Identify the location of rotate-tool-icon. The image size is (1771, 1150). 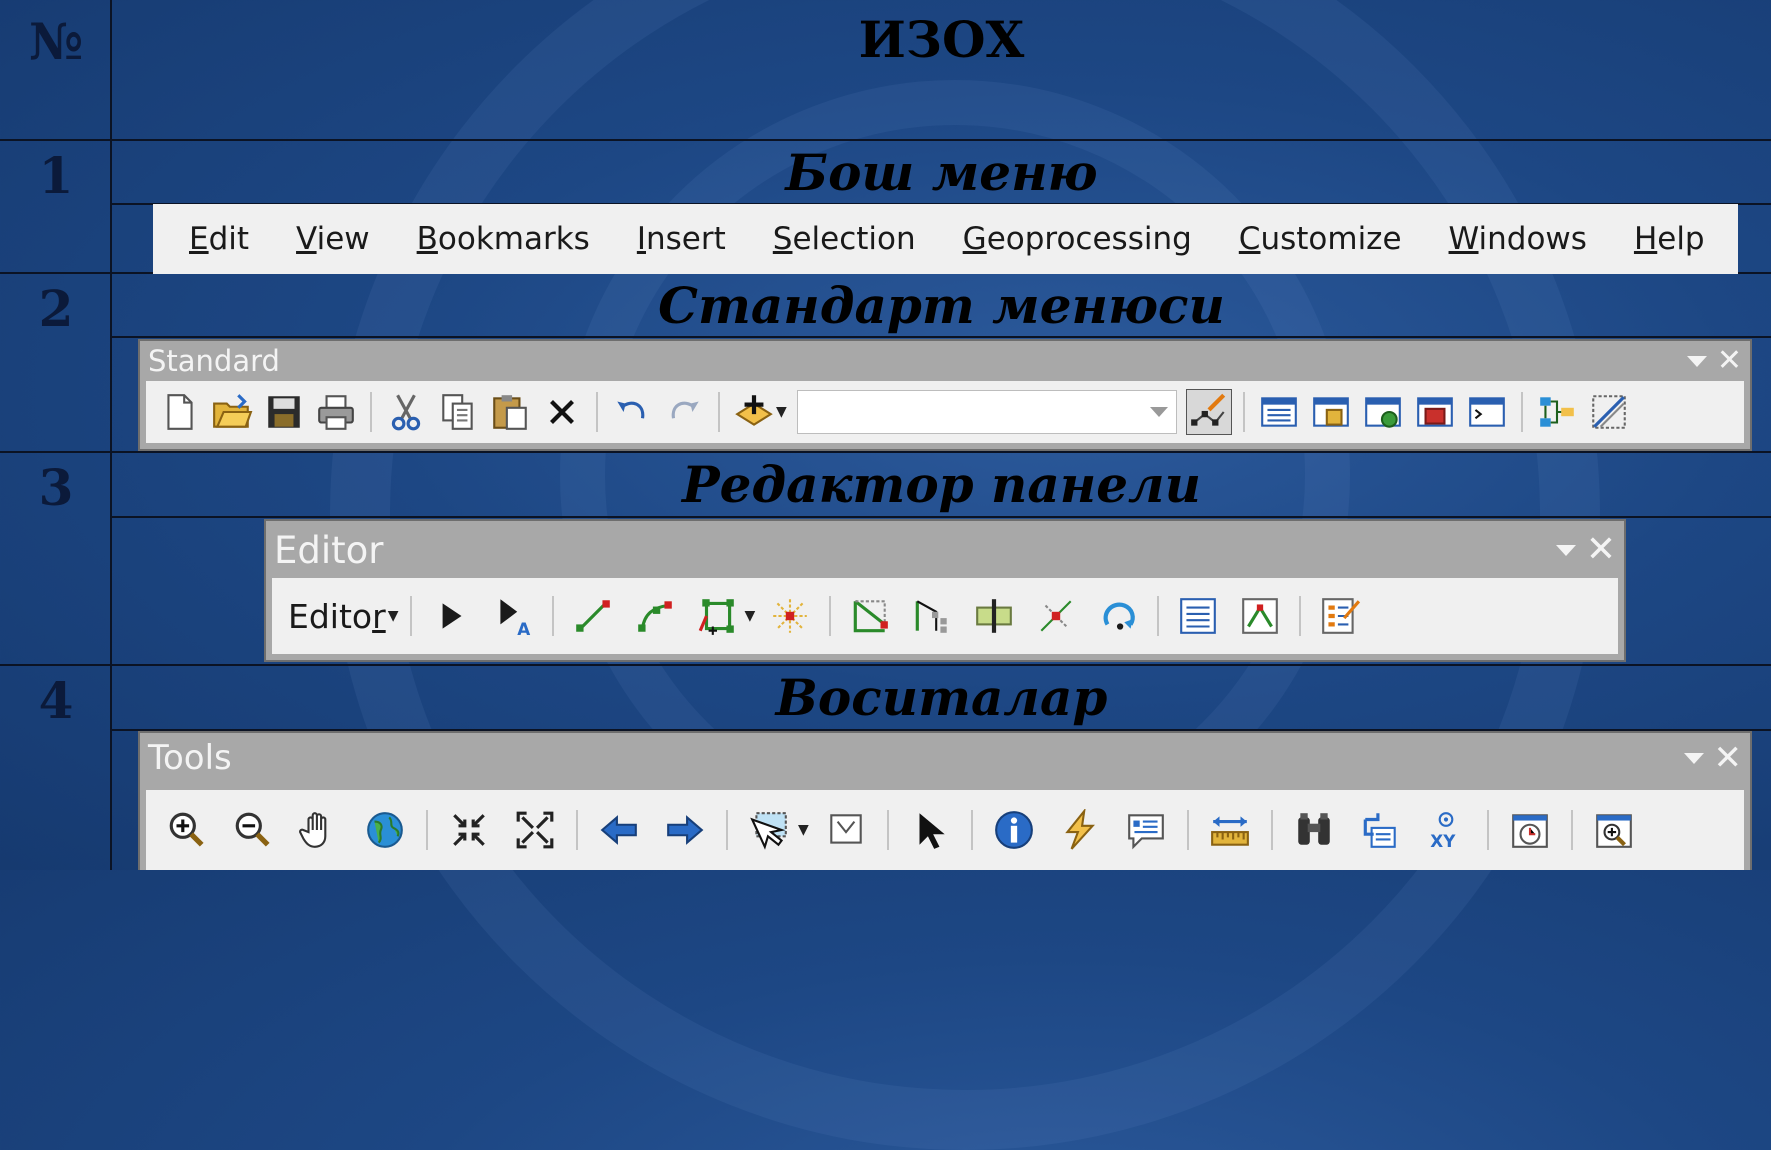
(1118, 616).